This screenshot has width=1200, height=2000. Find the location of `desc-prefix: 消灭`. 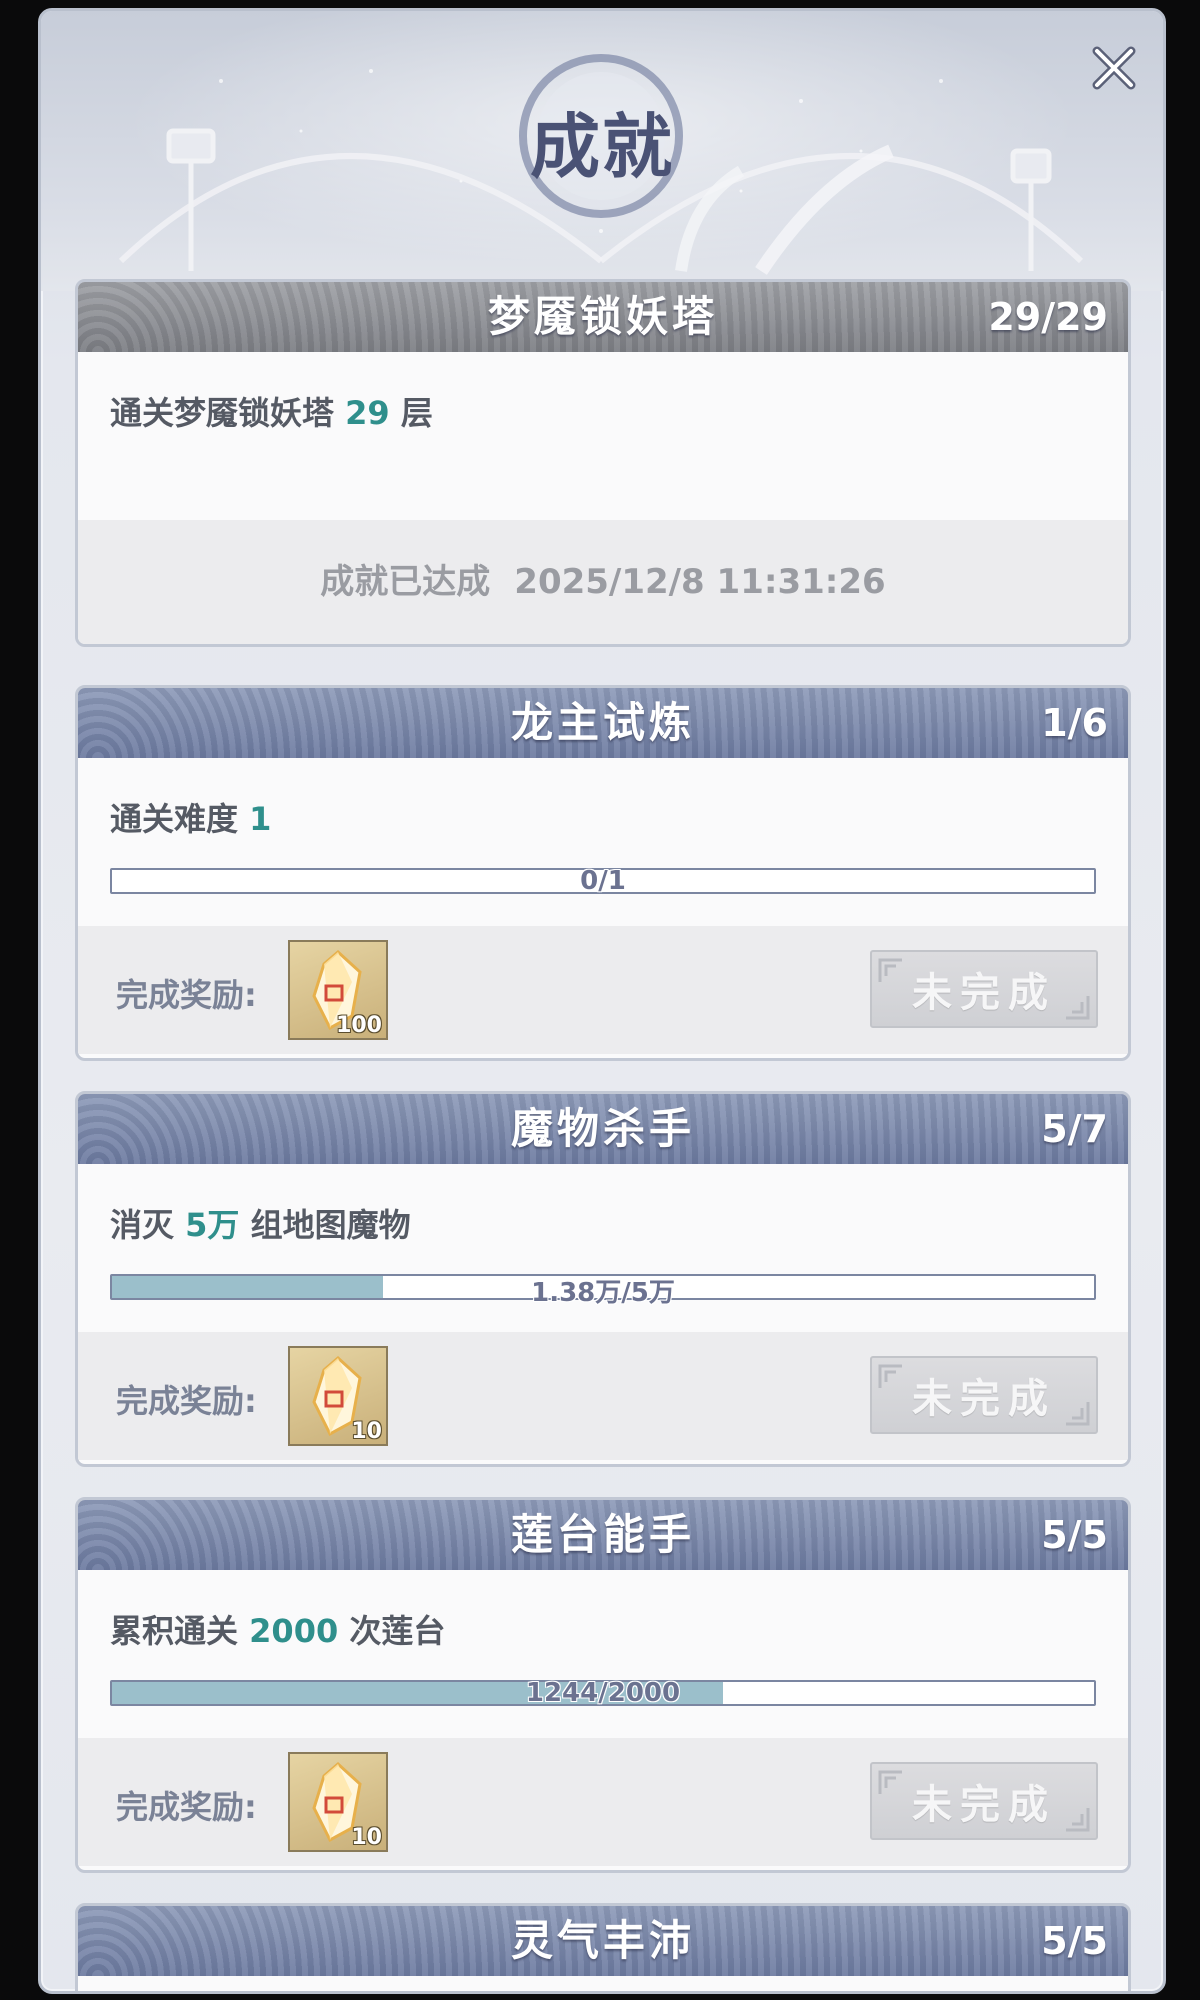

desc-prefix: 消灭 is located at coordinates (148, 1225).